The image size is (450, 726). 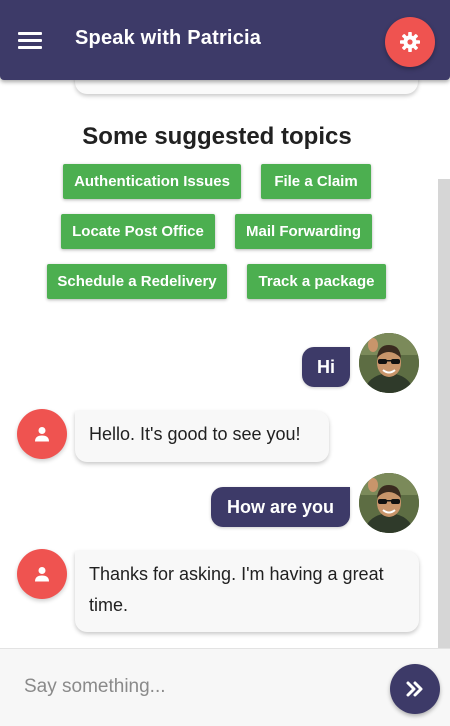 I want to click on page-title: Speak with Patricia, so click(x=168, y=38).